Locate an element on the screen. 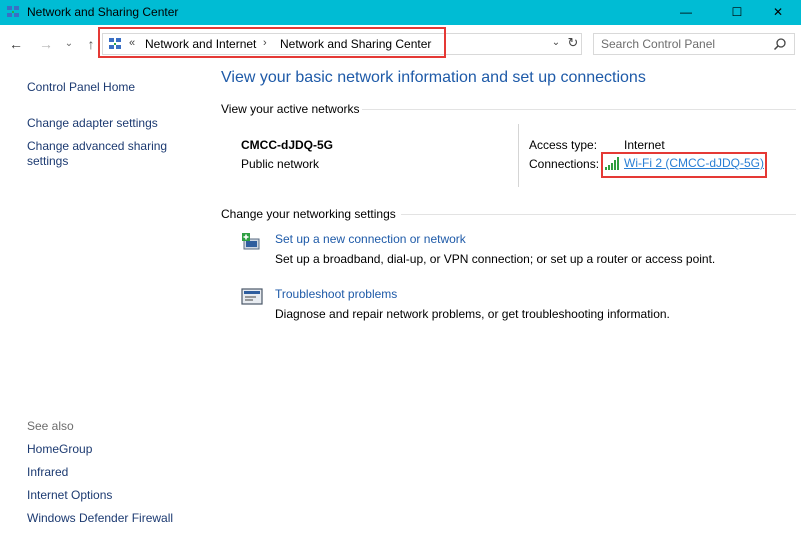 Image resolution: width=801 pixels, height=544 pixels. control-panel-icon is located at coordinates (115, 43).